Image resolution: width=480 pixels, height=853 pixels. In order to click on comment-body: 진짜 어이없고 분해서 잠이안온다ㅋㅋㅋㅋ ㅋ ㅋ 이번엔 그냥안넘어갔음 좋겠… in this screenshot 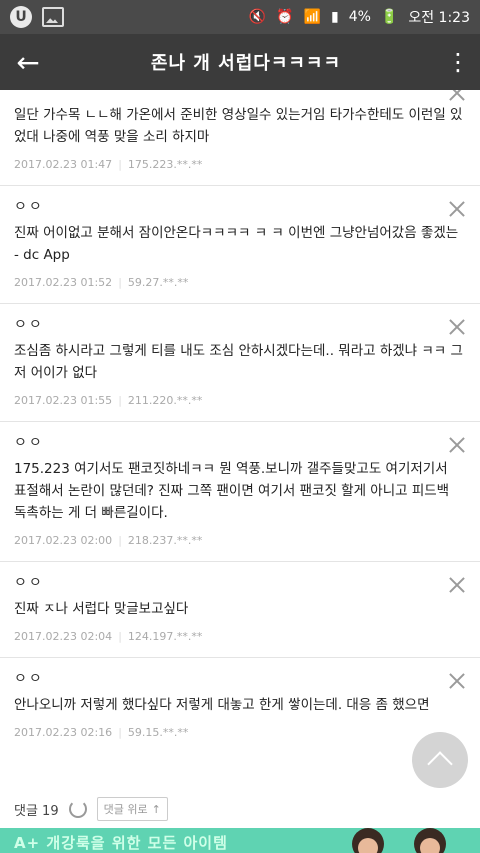, I will do `click(236, 244)`.